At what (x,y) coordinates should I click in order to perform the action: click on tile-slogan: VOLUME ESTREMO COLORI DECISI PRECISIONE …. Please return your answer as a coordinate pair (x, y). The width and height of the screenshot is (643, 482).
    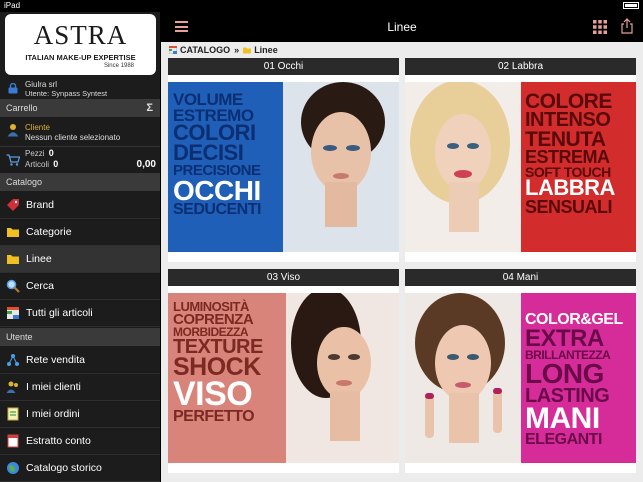
    Looking at the image, I should click on (217, 155).